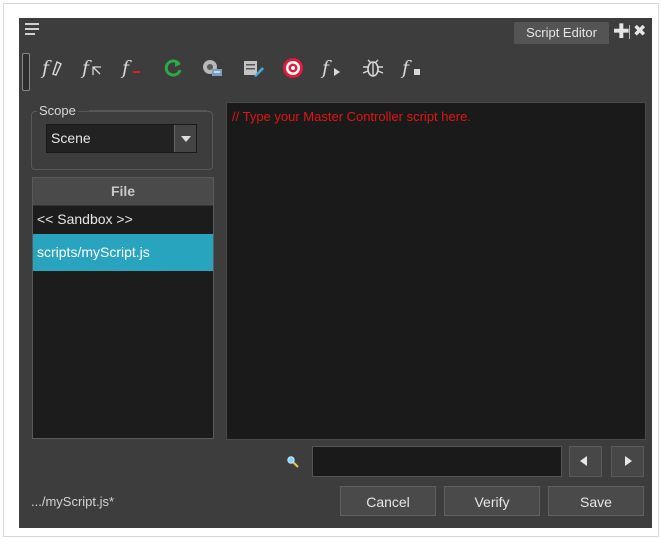 The image size is (661, 539). I want to click on run-function-icon: f, so click(333, 68).